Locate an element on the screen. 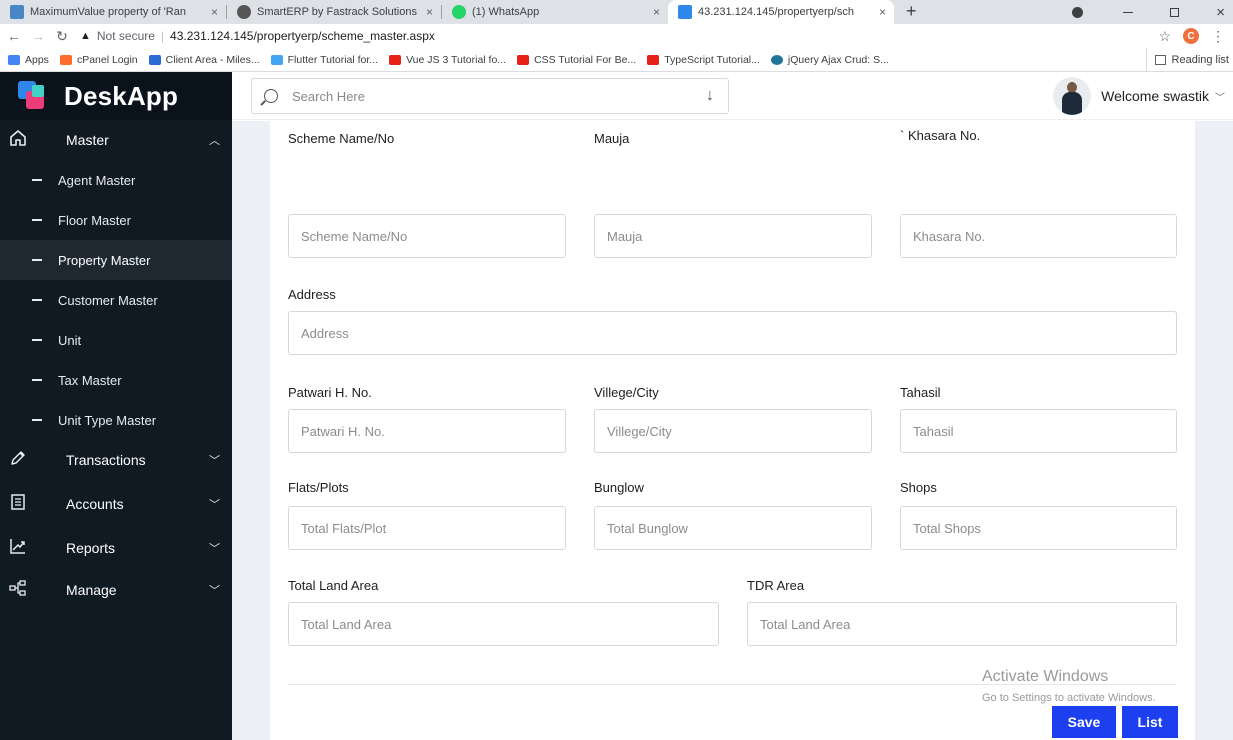 This screenshot has height=740, width=1233. address-label: Address is located at coordinates (312, 294).